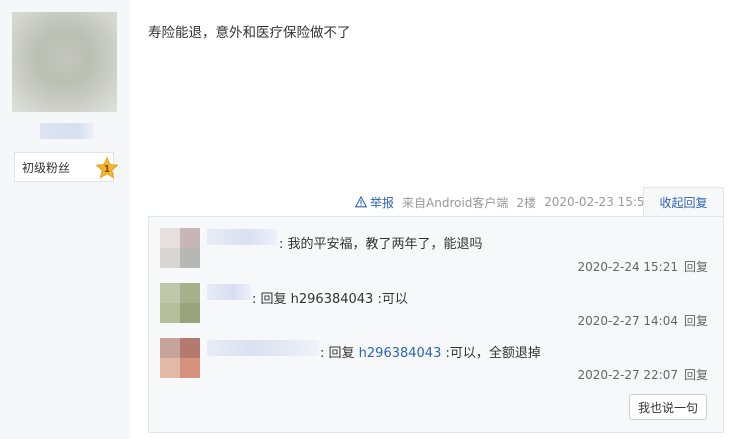 Image resolution: width=736 pixels, height=439 pixels. Describe the element at coordinates (281, 244) in the screenshot. I see `reply-prefix: :` at that location.